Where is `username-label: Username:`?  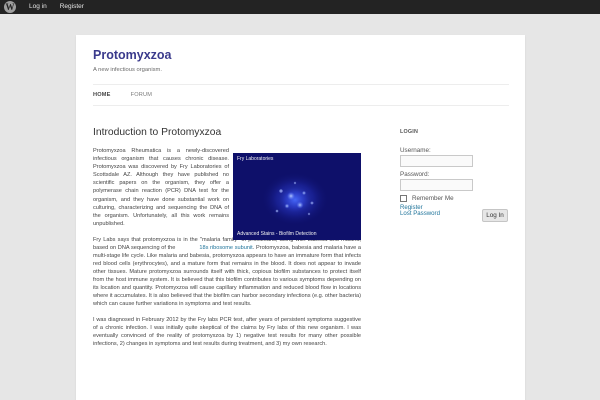
username-label: Username: is located at coordinates (415, 150).